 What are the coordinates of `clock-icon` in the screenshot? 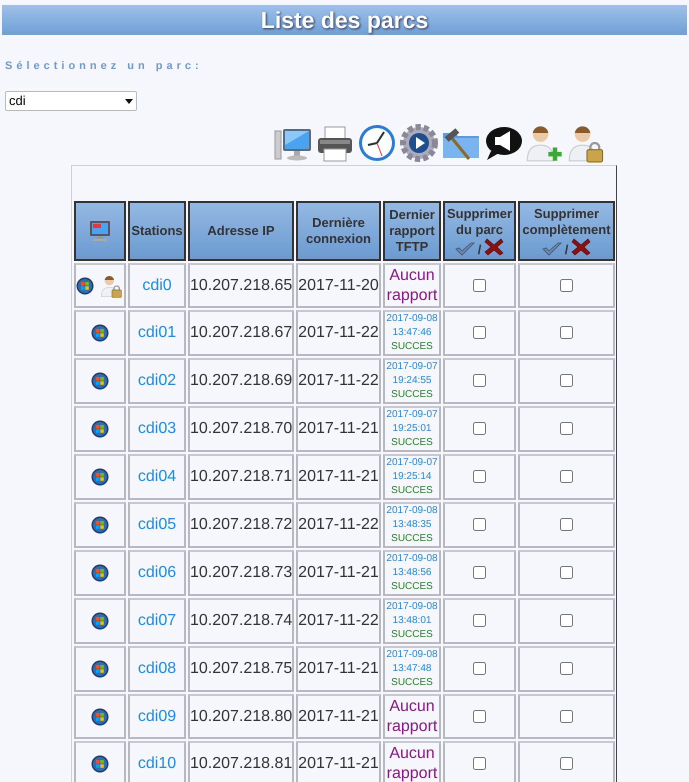 It's located at (376, 143).